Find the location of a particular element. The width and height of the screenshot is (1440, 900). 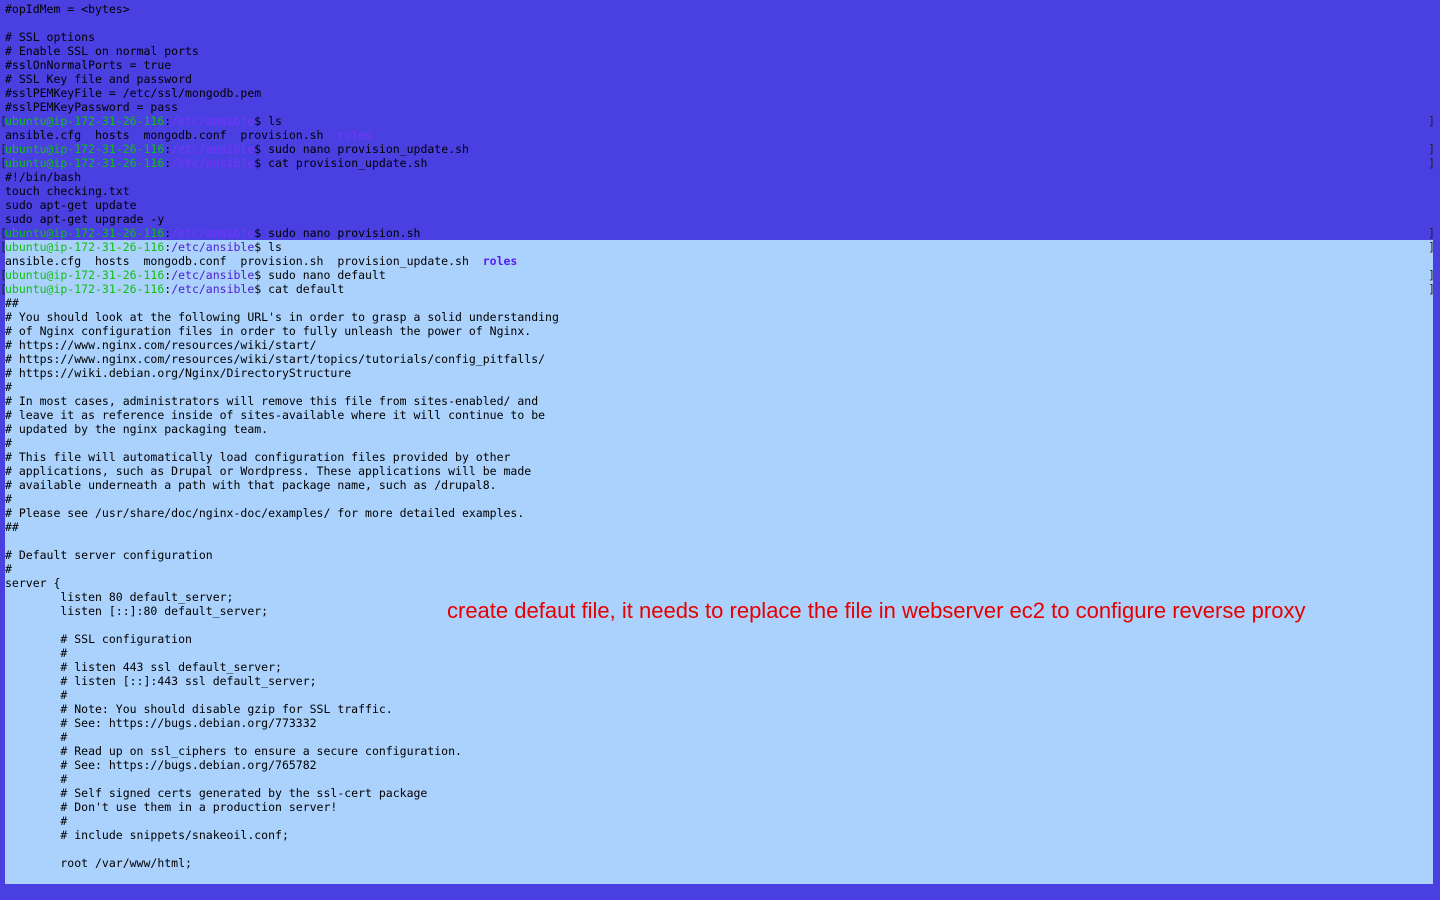

output-line: root /var/www/html; is located at coordinates (98, 863).